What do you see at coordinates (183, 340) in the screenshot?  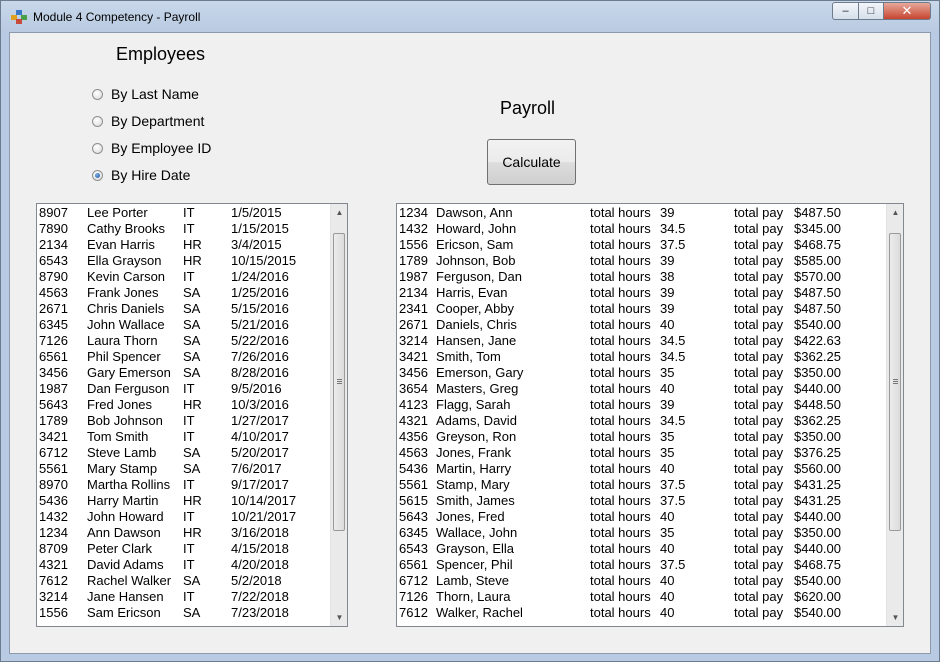 I see `list-item: 7126 Laura Thorn SA 5/22/2016` at bounding box center [183, 340].